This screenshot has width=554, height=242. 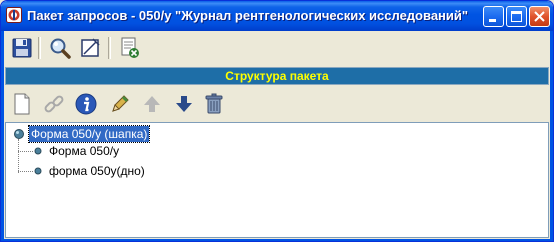 What do you see at coordinates (277, 76) in the screenshot?
I see `section-header: Структура пакета` at bounding box center [277, 76].